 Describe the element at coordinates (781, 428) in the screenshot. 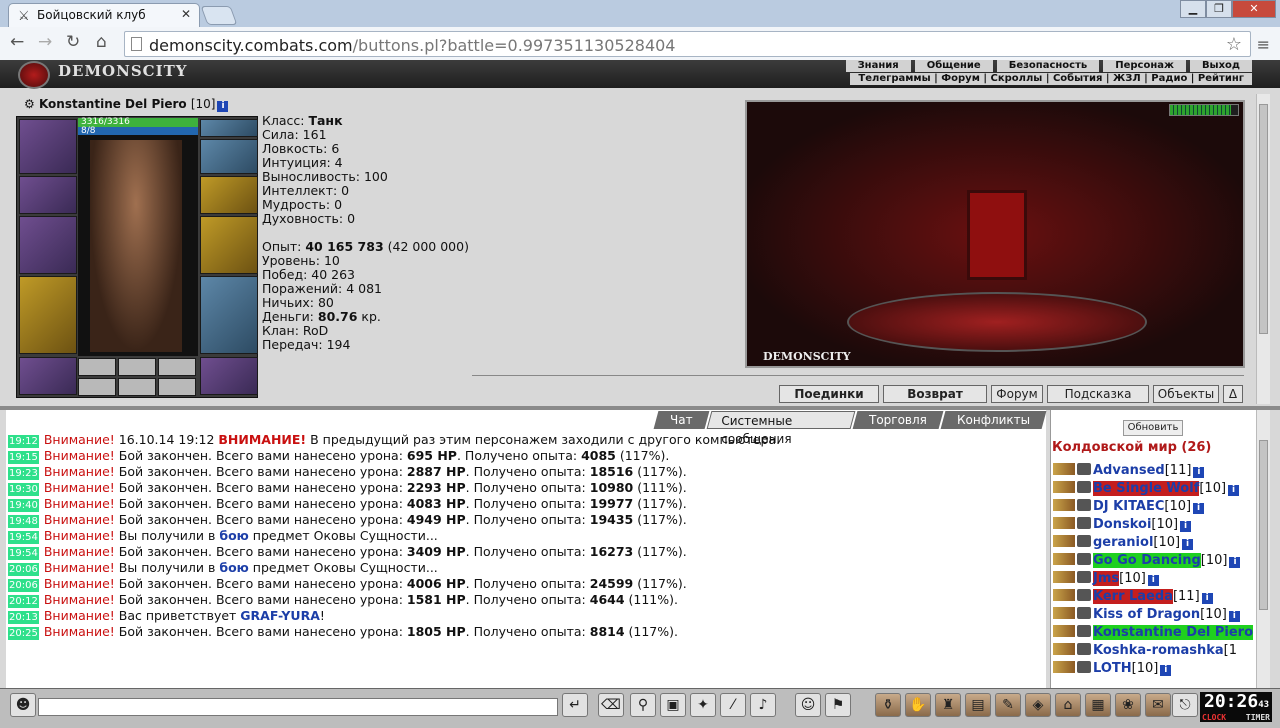

I see `tab-system: Системные сообщения` at that location.